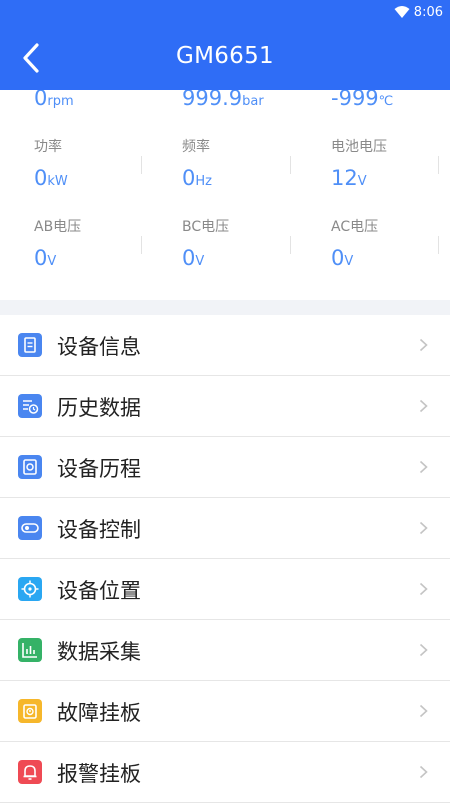  I want to click on stat-speed: 0rpm, so click(99, 100).